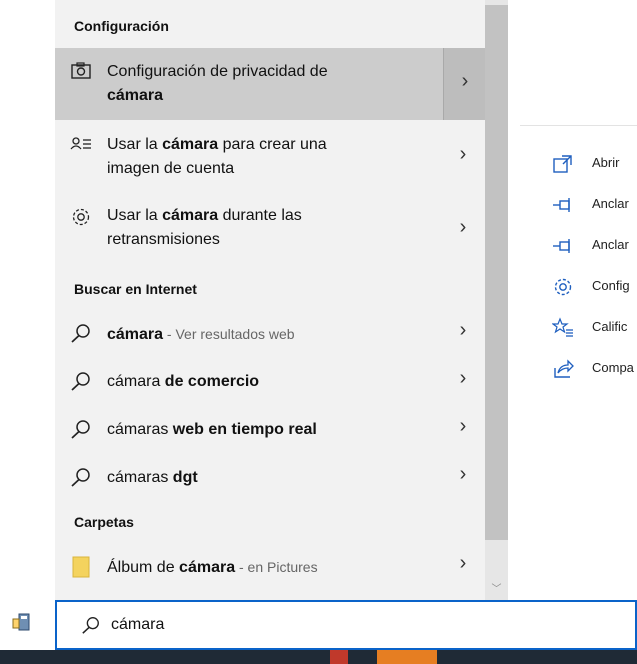 The image size is (637, 664). Describe the element at coordinates (346, 625) in the screenshot. I see `search-box: cámara` at that location.